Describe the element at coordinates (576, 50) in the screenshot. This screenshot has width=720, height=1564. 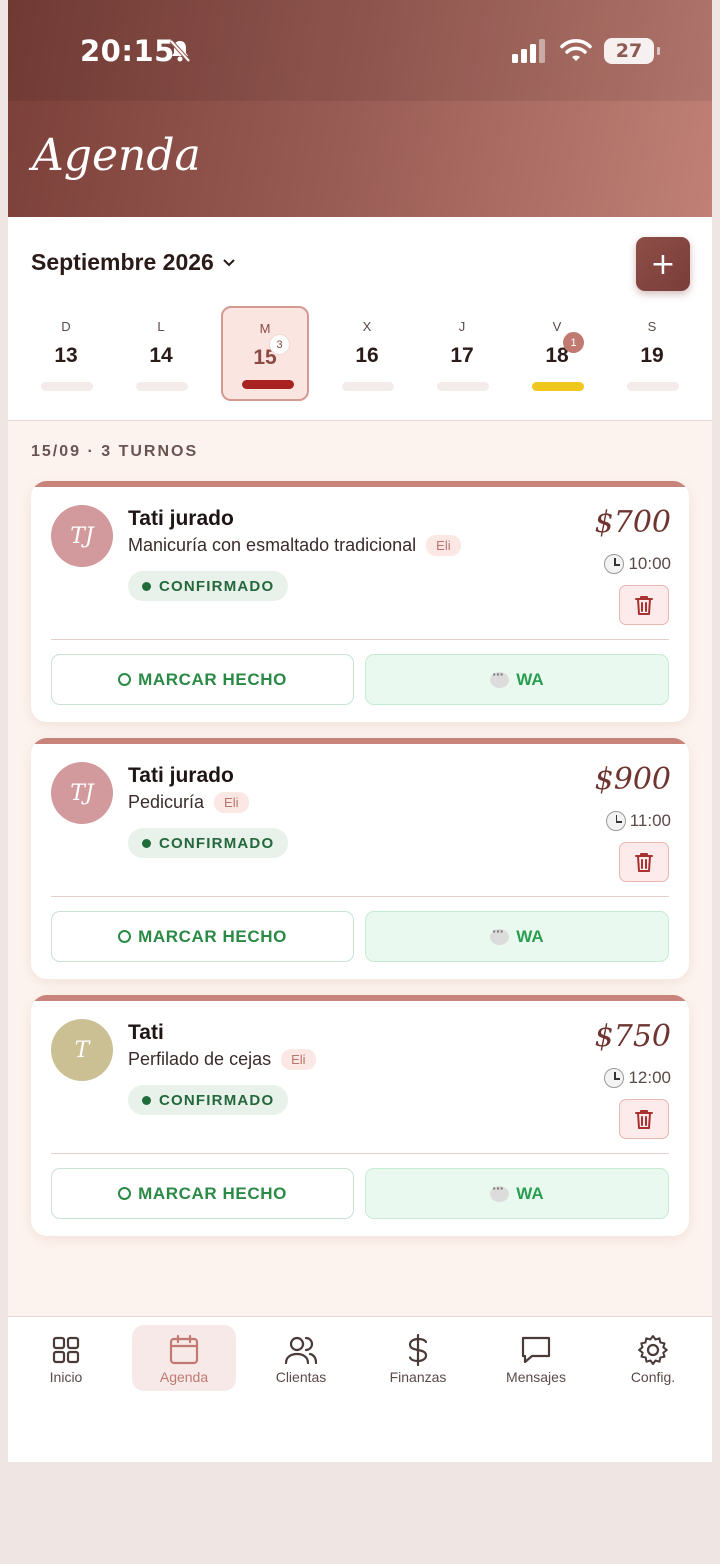
I see `wifi-icon` at that location.